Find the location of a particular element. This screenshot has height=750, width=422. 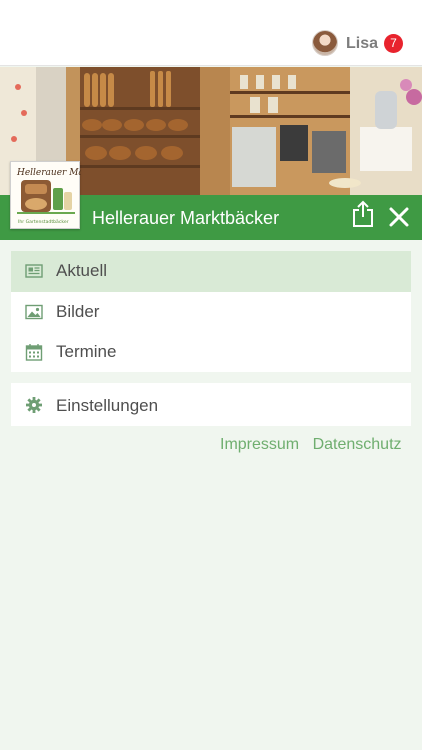

menu-label-einstellungen: Einstellungen is located at coordinates (107, 405).